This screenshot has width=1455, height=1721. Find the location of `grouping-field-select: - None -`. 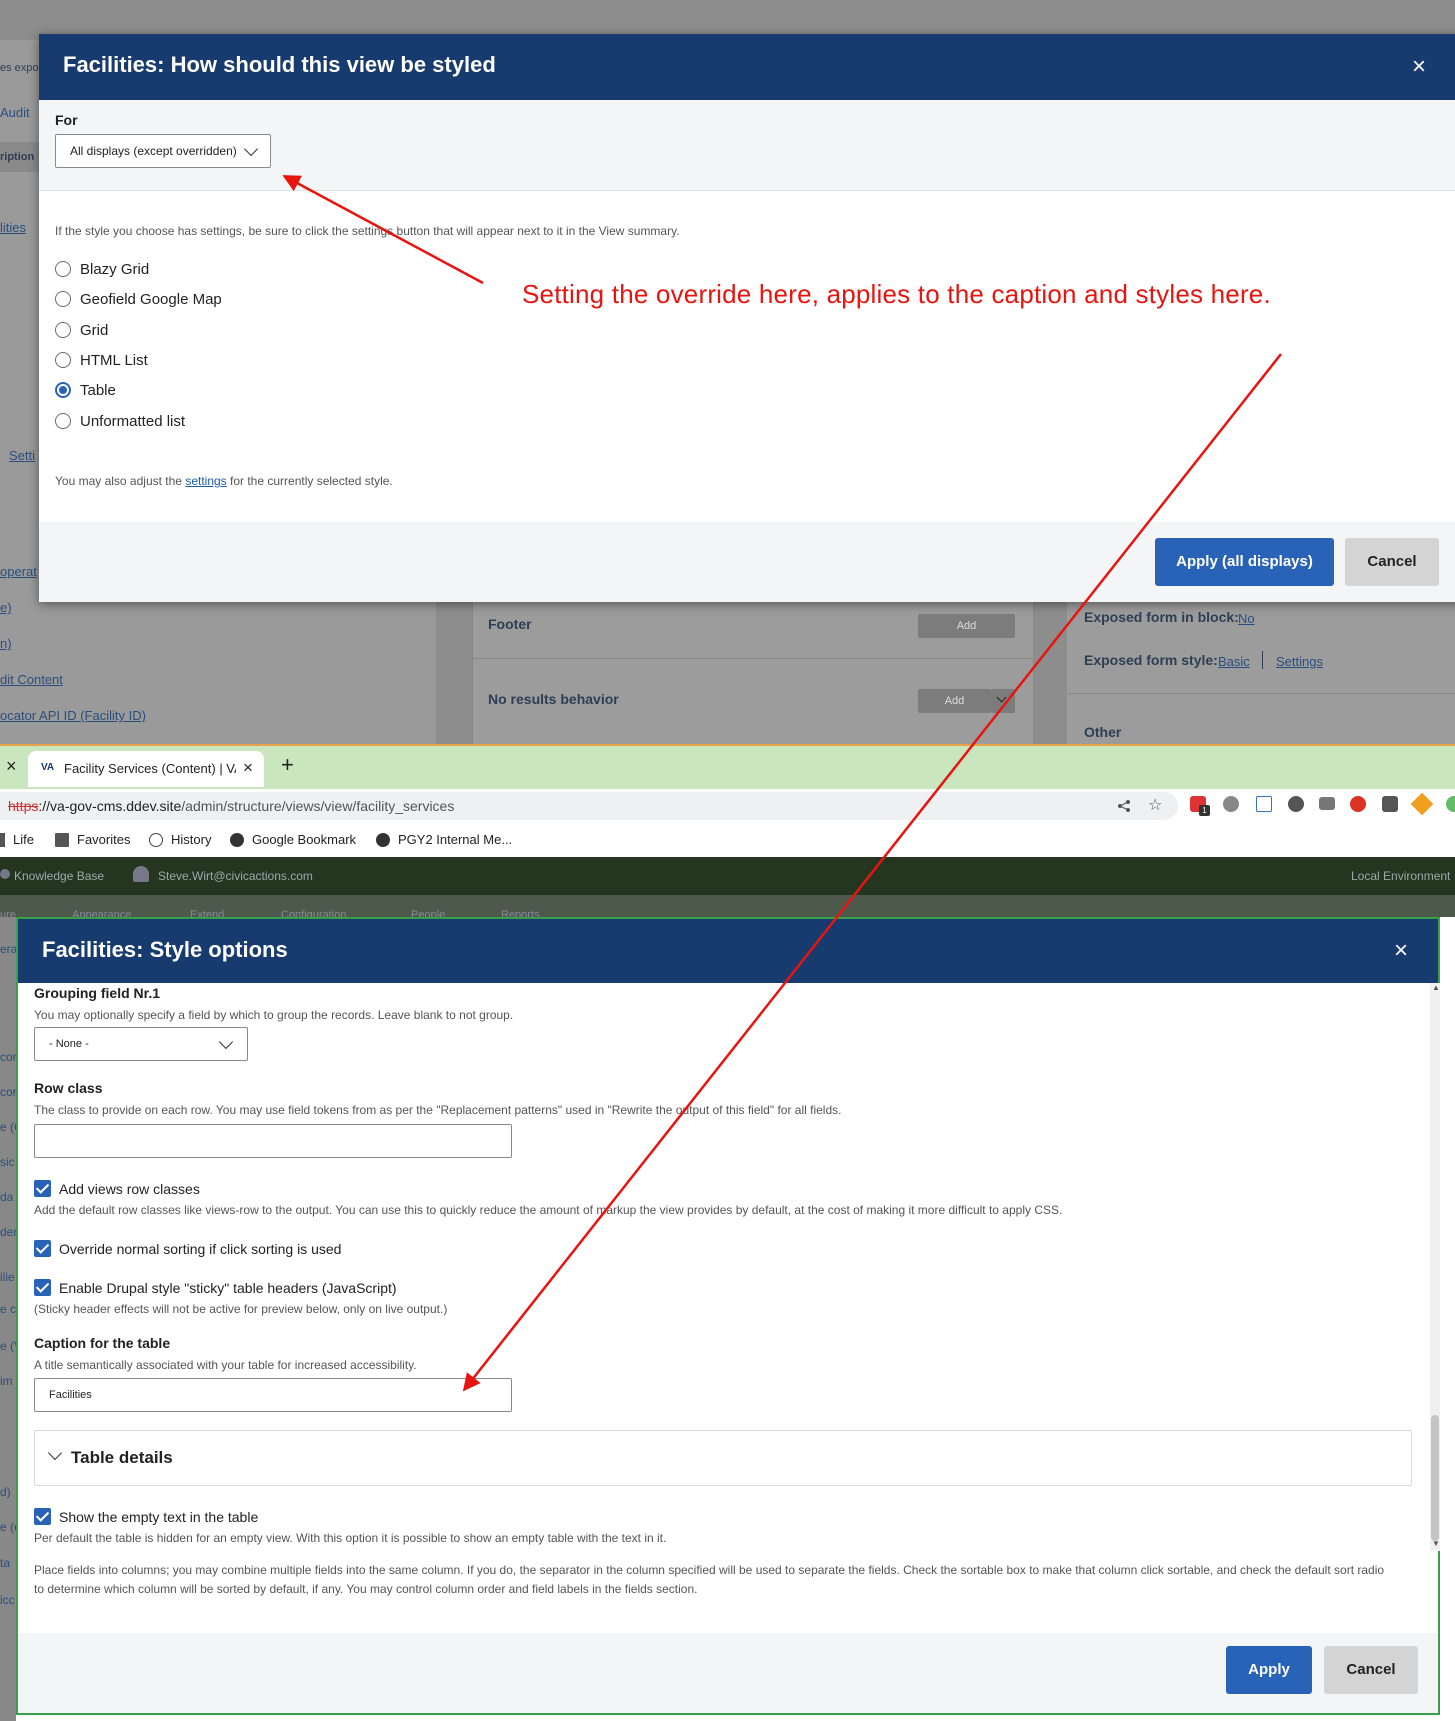

grouping-field-select: - None - is located at coordinates (141, 1044).